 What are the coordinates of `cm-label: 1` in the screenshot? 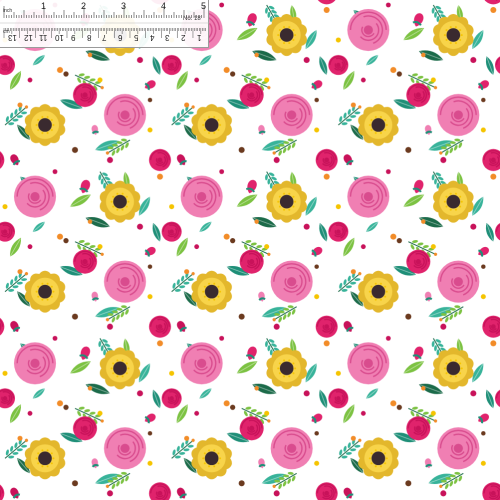 It's located at (199, 37).